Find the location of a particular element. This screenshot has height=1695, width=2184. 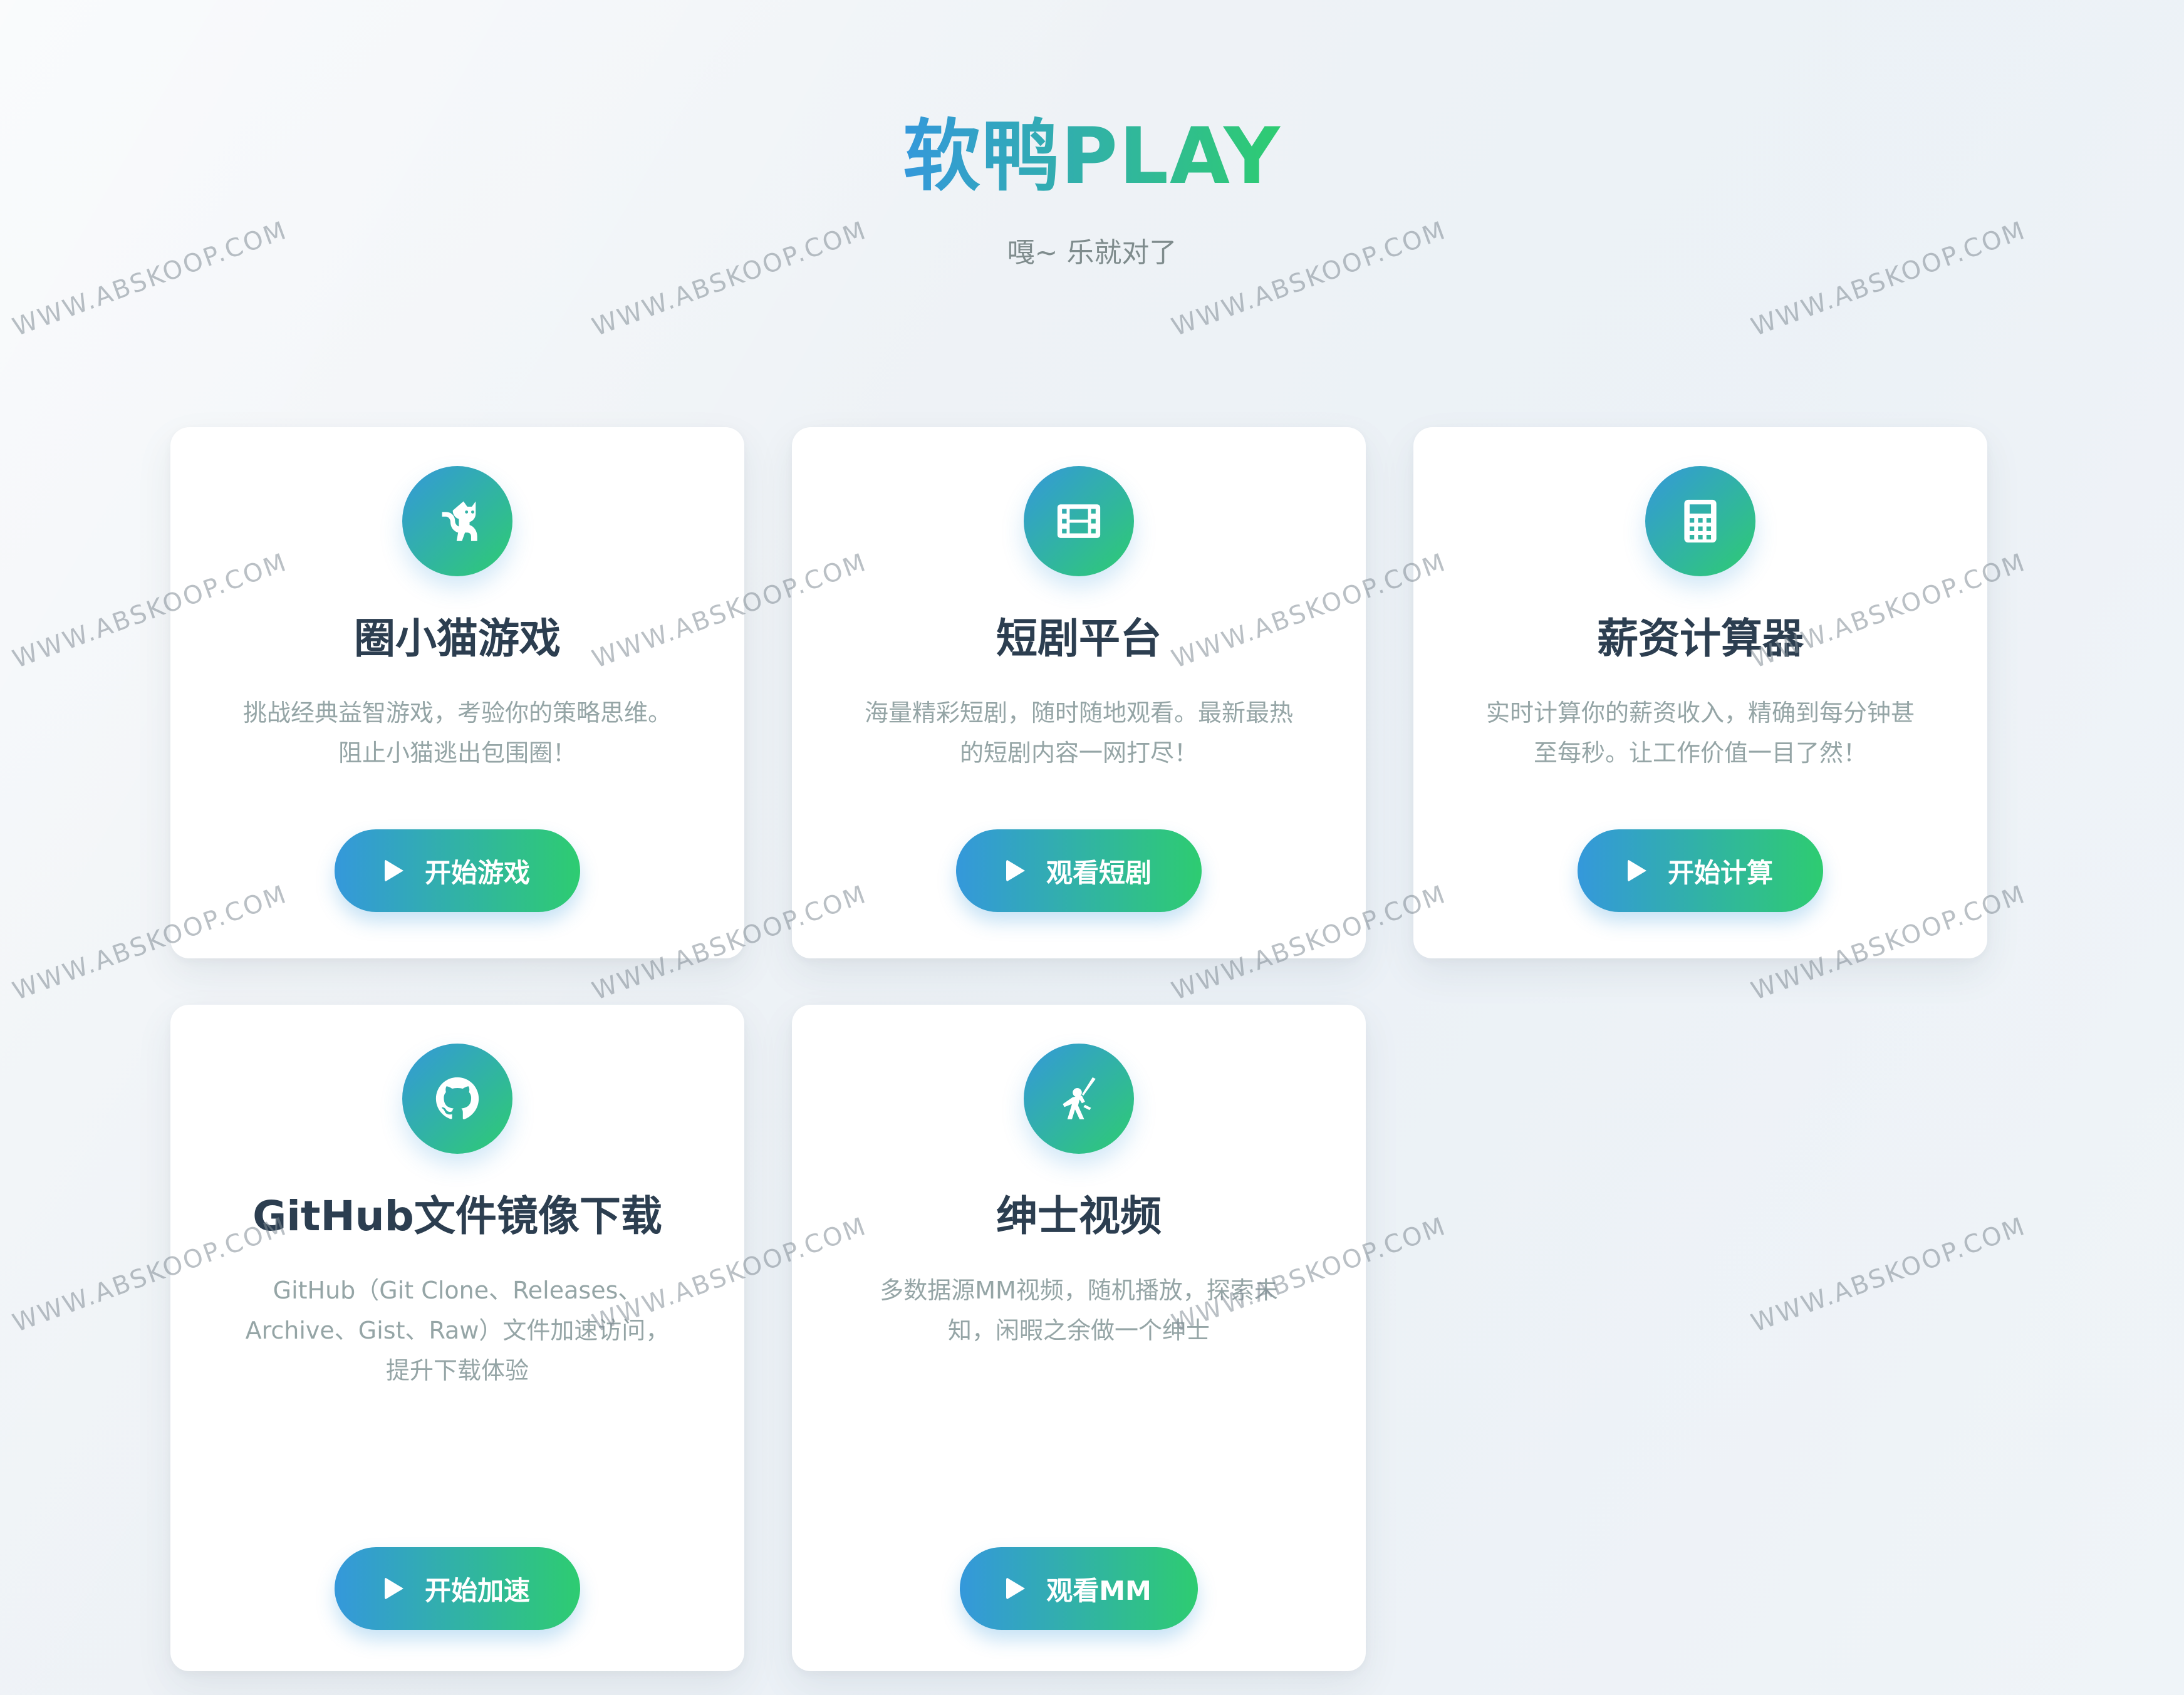

watch-mm-button: 观看MM is located at coordinates (1079, 1588).